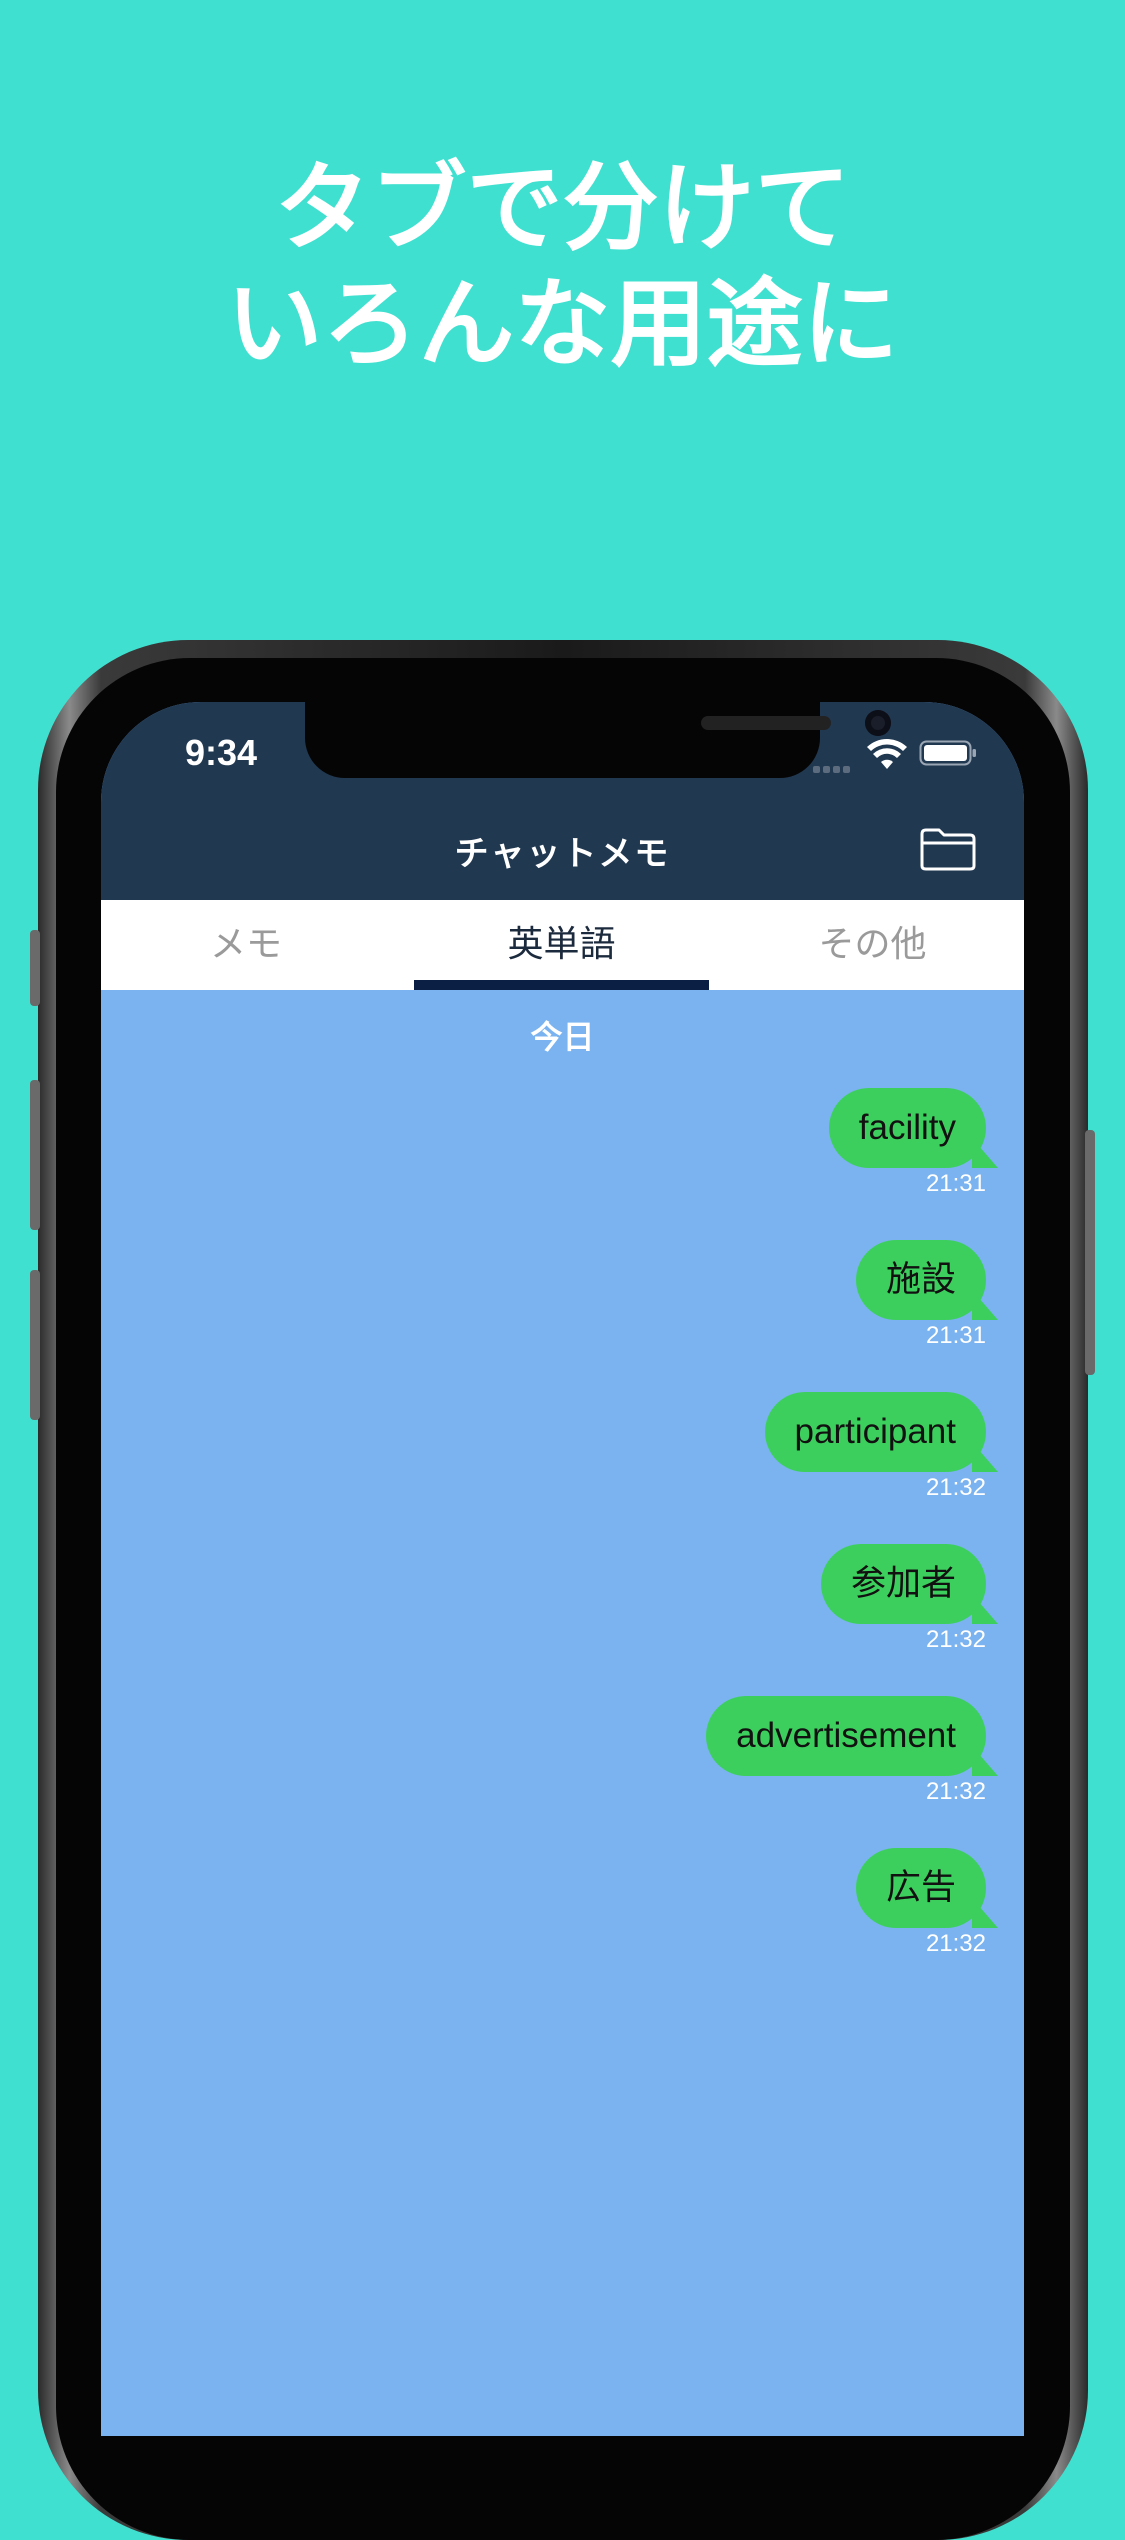  What do you see at coordinates (927, 1280) in the screenshot?
I see `message-bubble: 施設` at bounding box center [927, 1280].